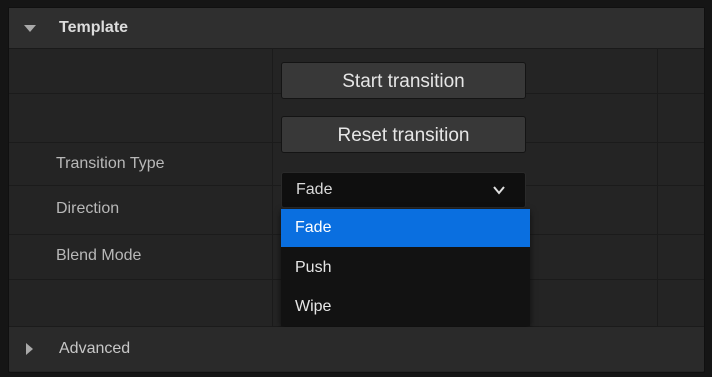  Describe the element at coordinates (499, 190) in the screenshot. I see `chevron-down-icon` at that location.